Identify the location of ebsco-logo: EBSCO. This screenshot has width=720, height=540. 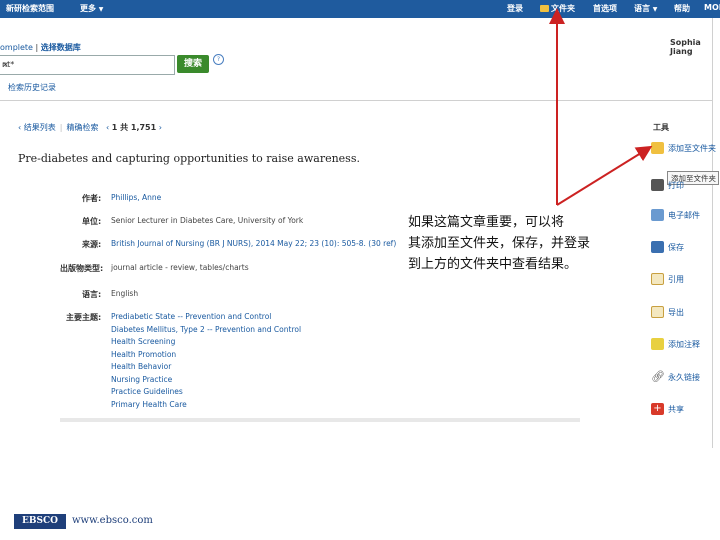
(40, 521).